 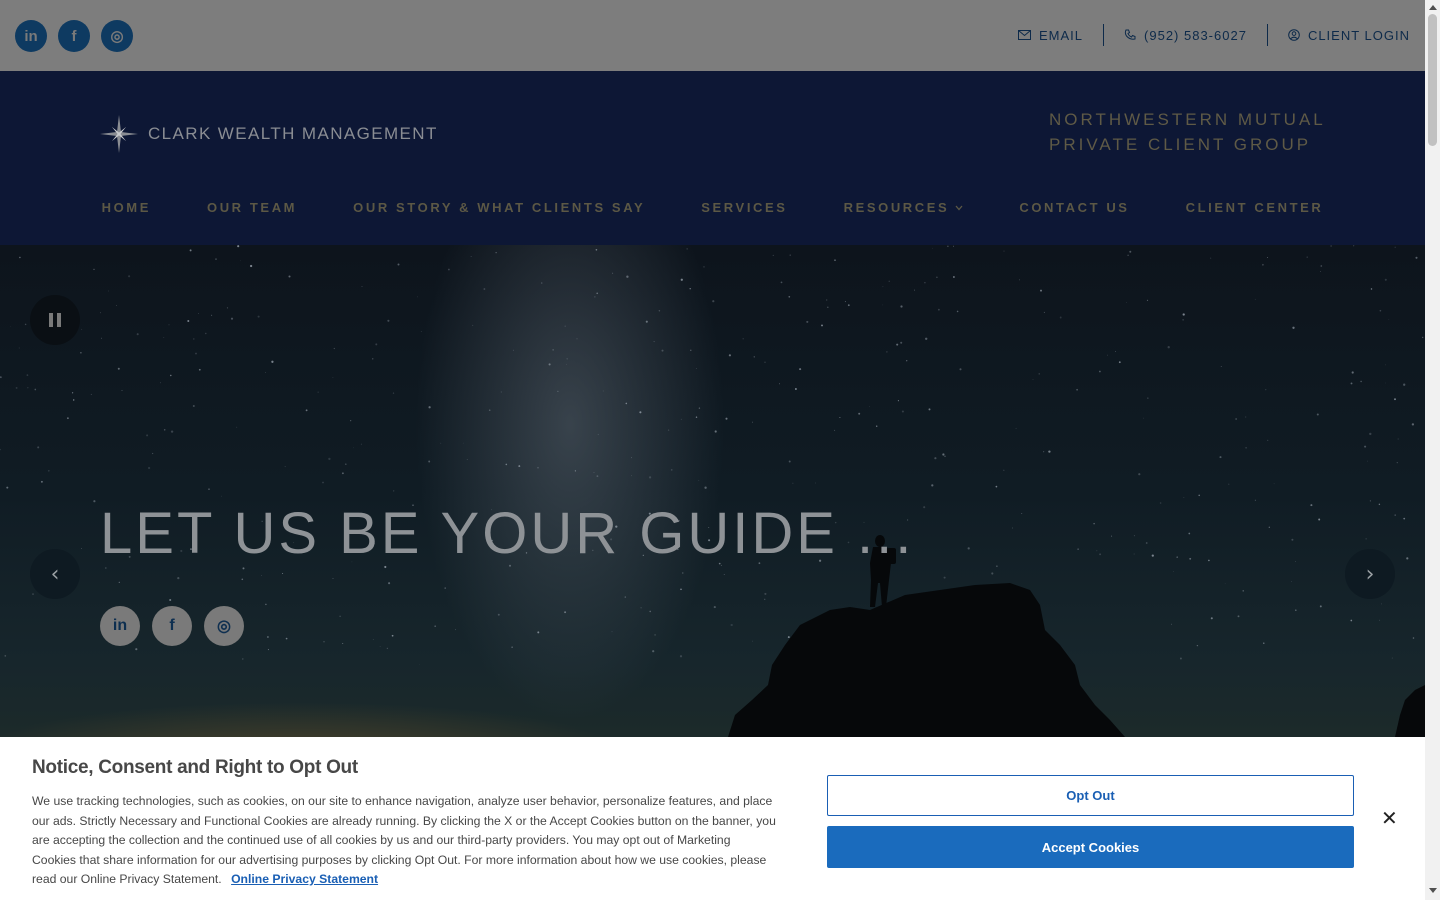 I want to click on phone-link: (952) 583-6027, so click(x=1185, y=35).